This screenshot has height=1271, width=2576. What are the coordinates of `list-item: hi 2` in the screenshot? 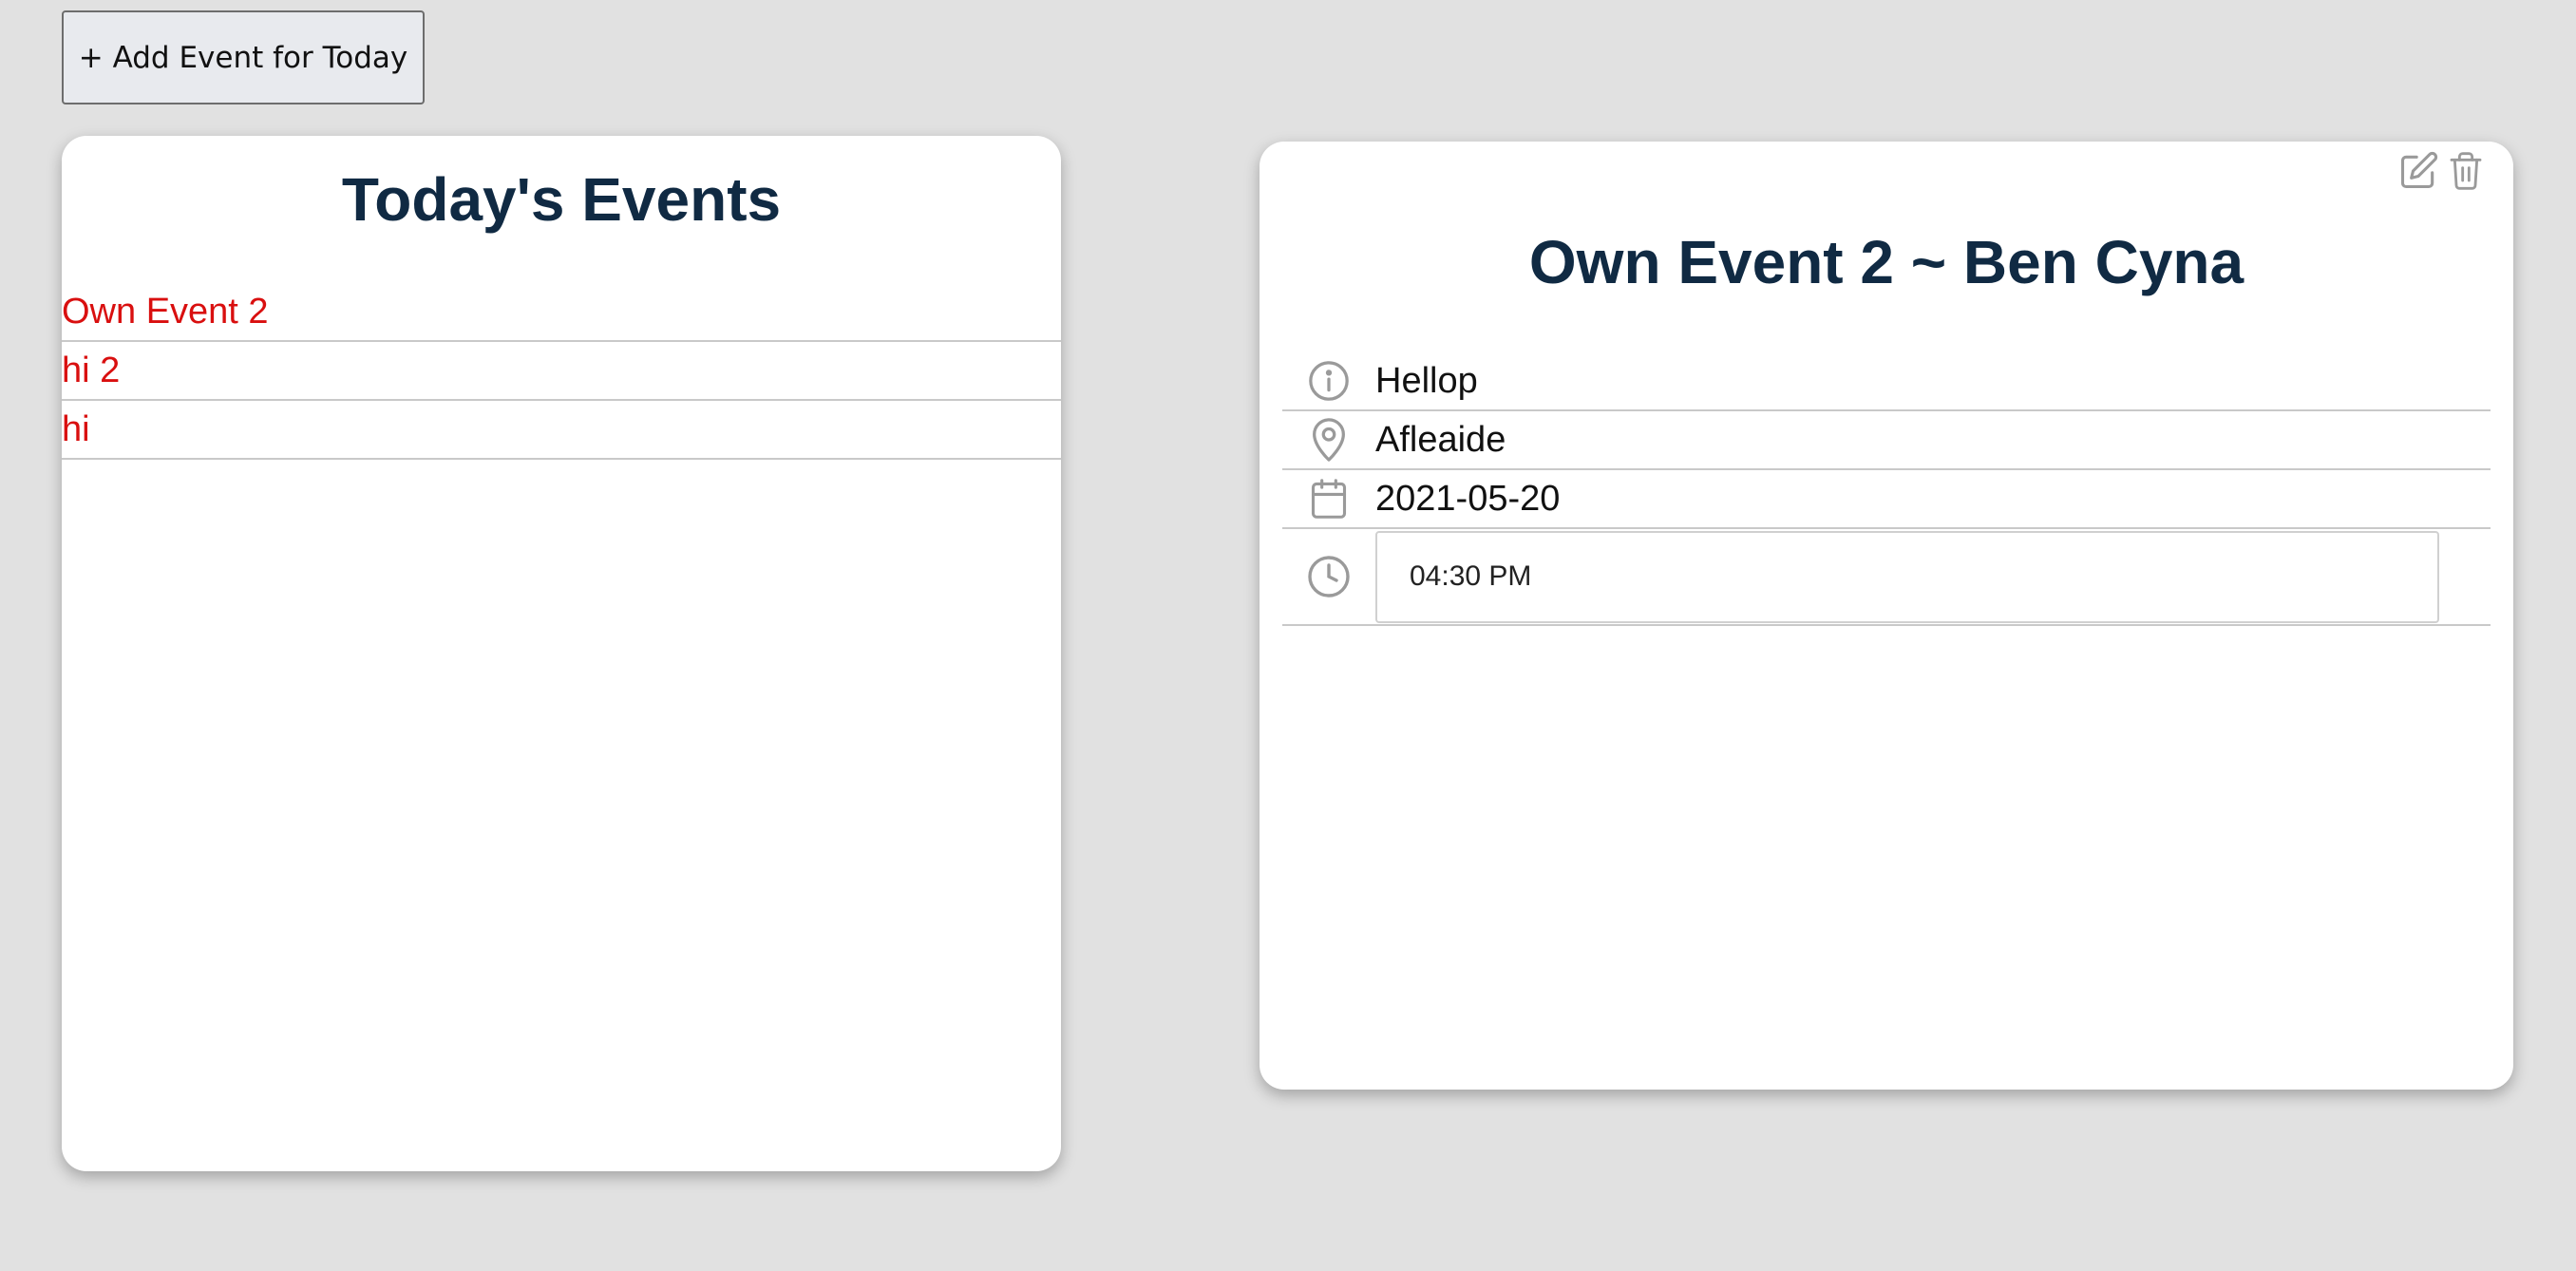 It's located at (561, 371).